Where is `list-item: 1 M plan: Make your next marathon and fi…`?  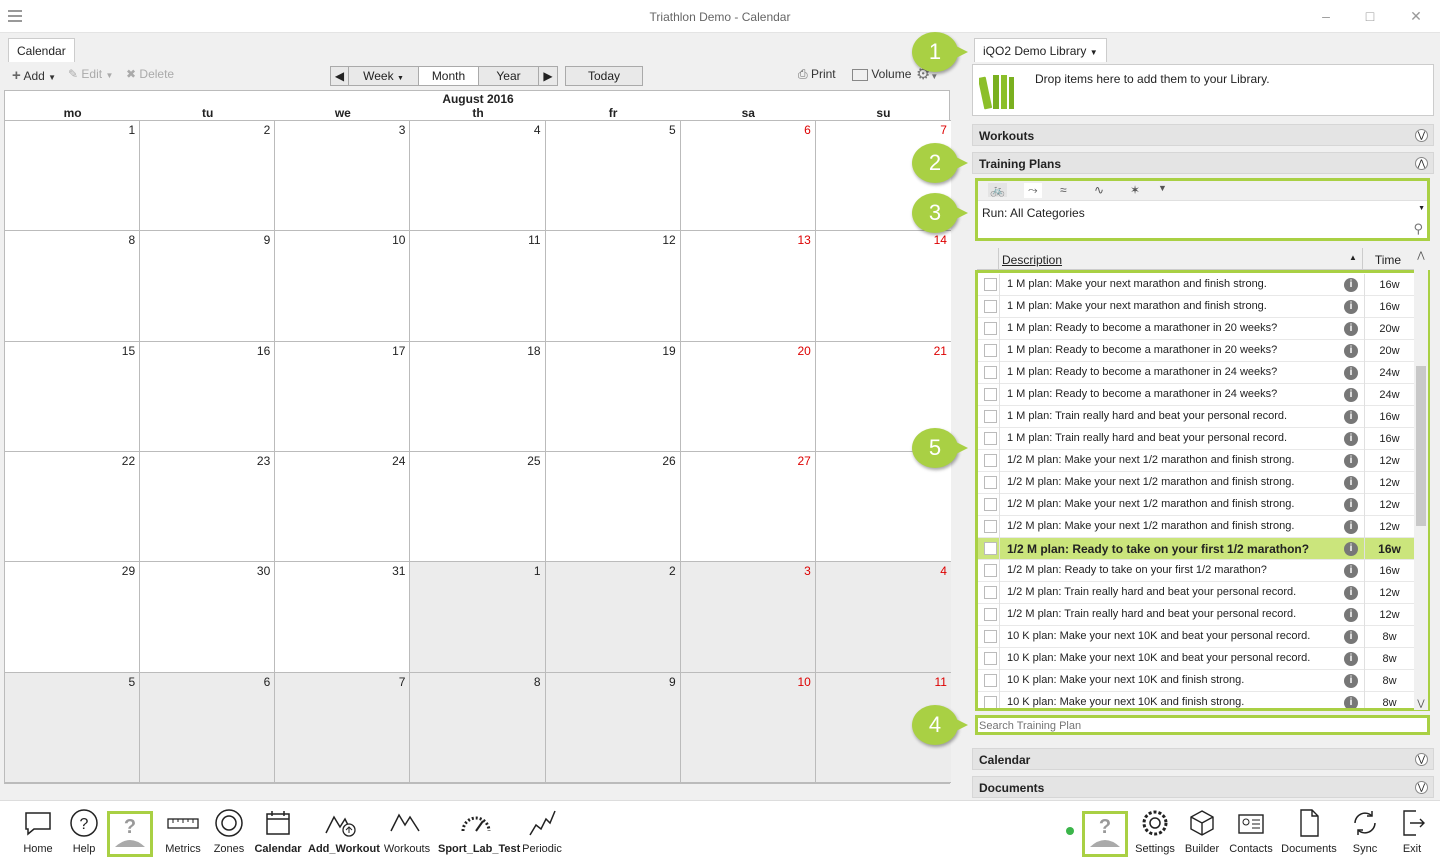
list-item: 1 M plan: Make your next marathon and fi… is located at coordinates (1197, 307).